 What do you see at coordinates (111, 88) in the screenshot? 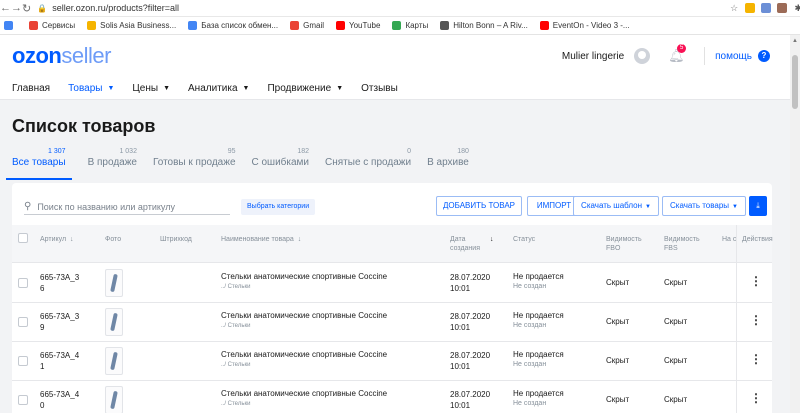
I see `chevron-down-icon: ▼` at bounding box center [111, 88].